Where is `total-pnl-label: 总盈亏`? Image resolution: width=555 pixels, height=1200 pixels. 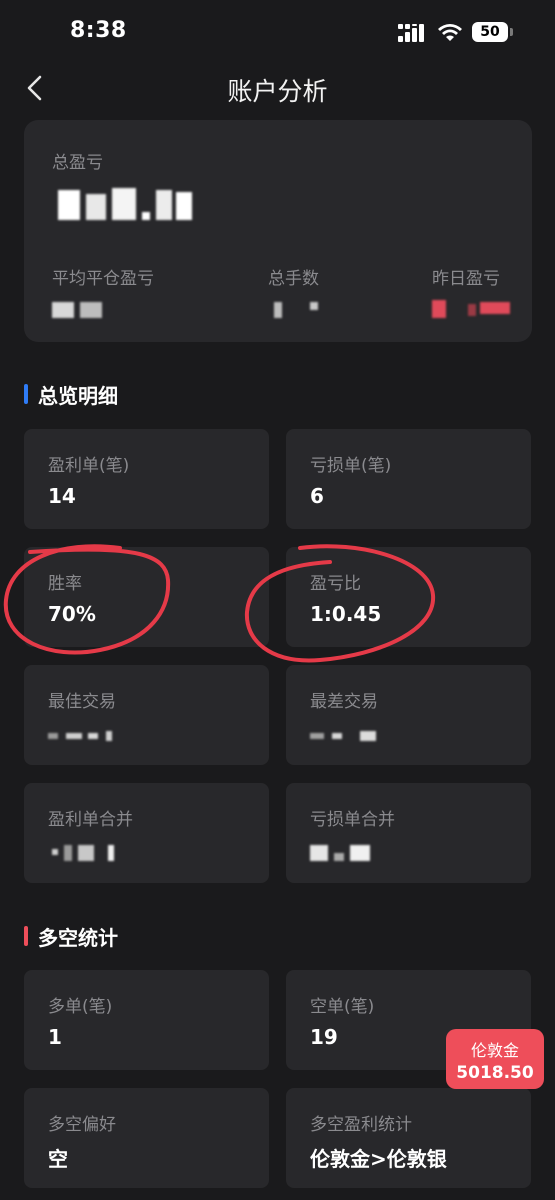
total-pnl-label: 总盈亏 is located at coordinates (77, 163).